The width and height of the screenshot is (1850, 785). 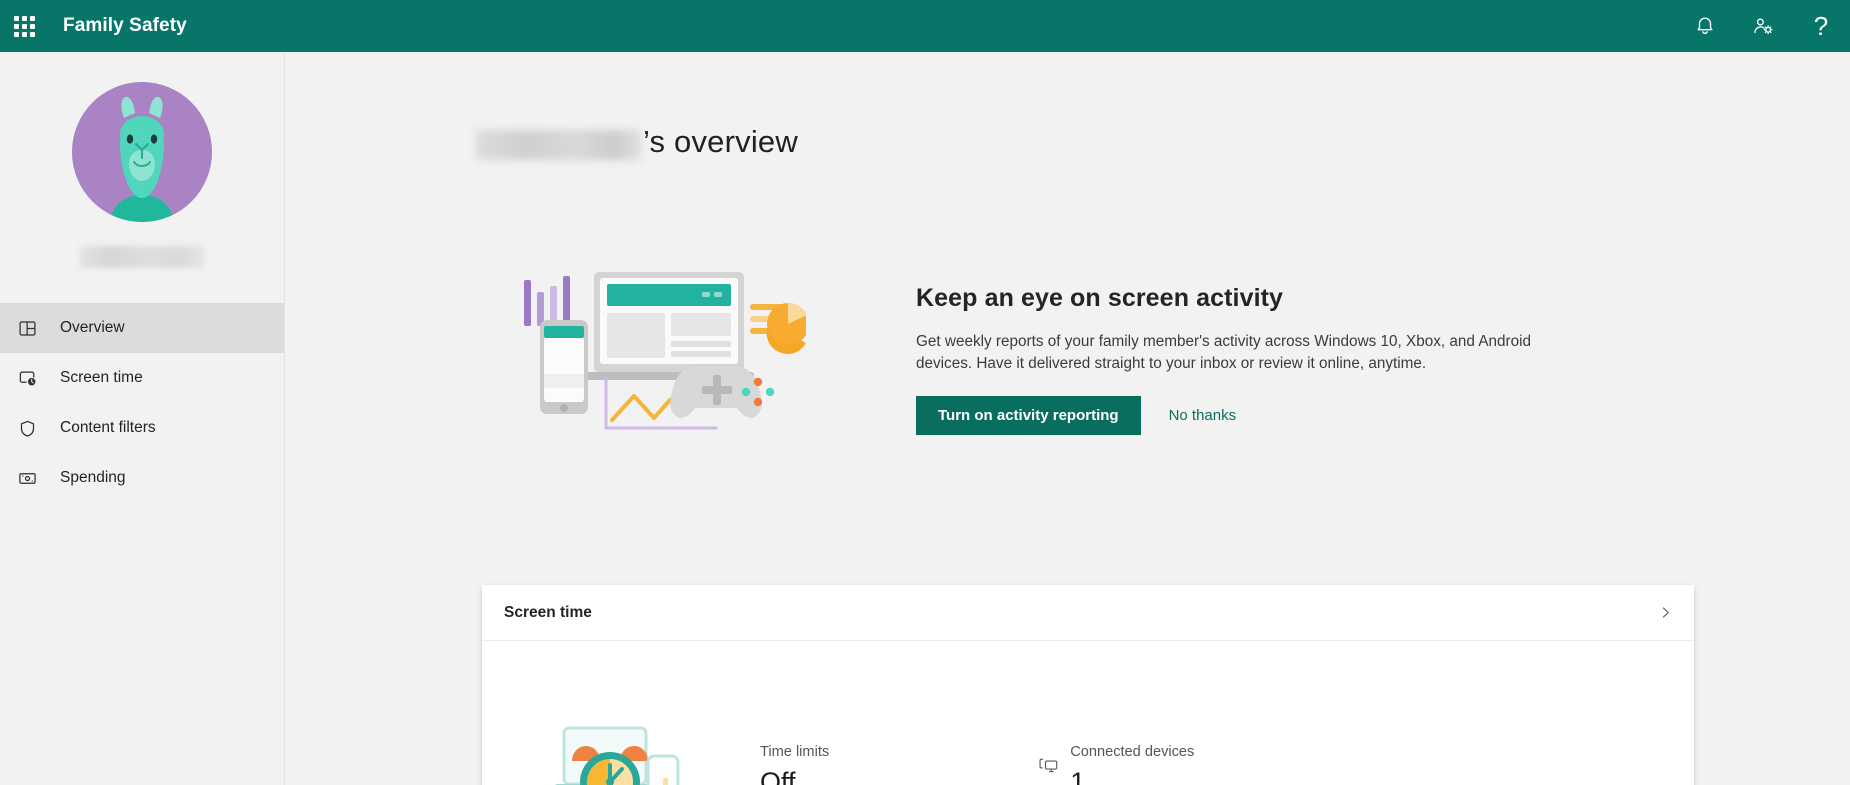 I want to click on page-title: ’s overview, so click(x=637, y=142).